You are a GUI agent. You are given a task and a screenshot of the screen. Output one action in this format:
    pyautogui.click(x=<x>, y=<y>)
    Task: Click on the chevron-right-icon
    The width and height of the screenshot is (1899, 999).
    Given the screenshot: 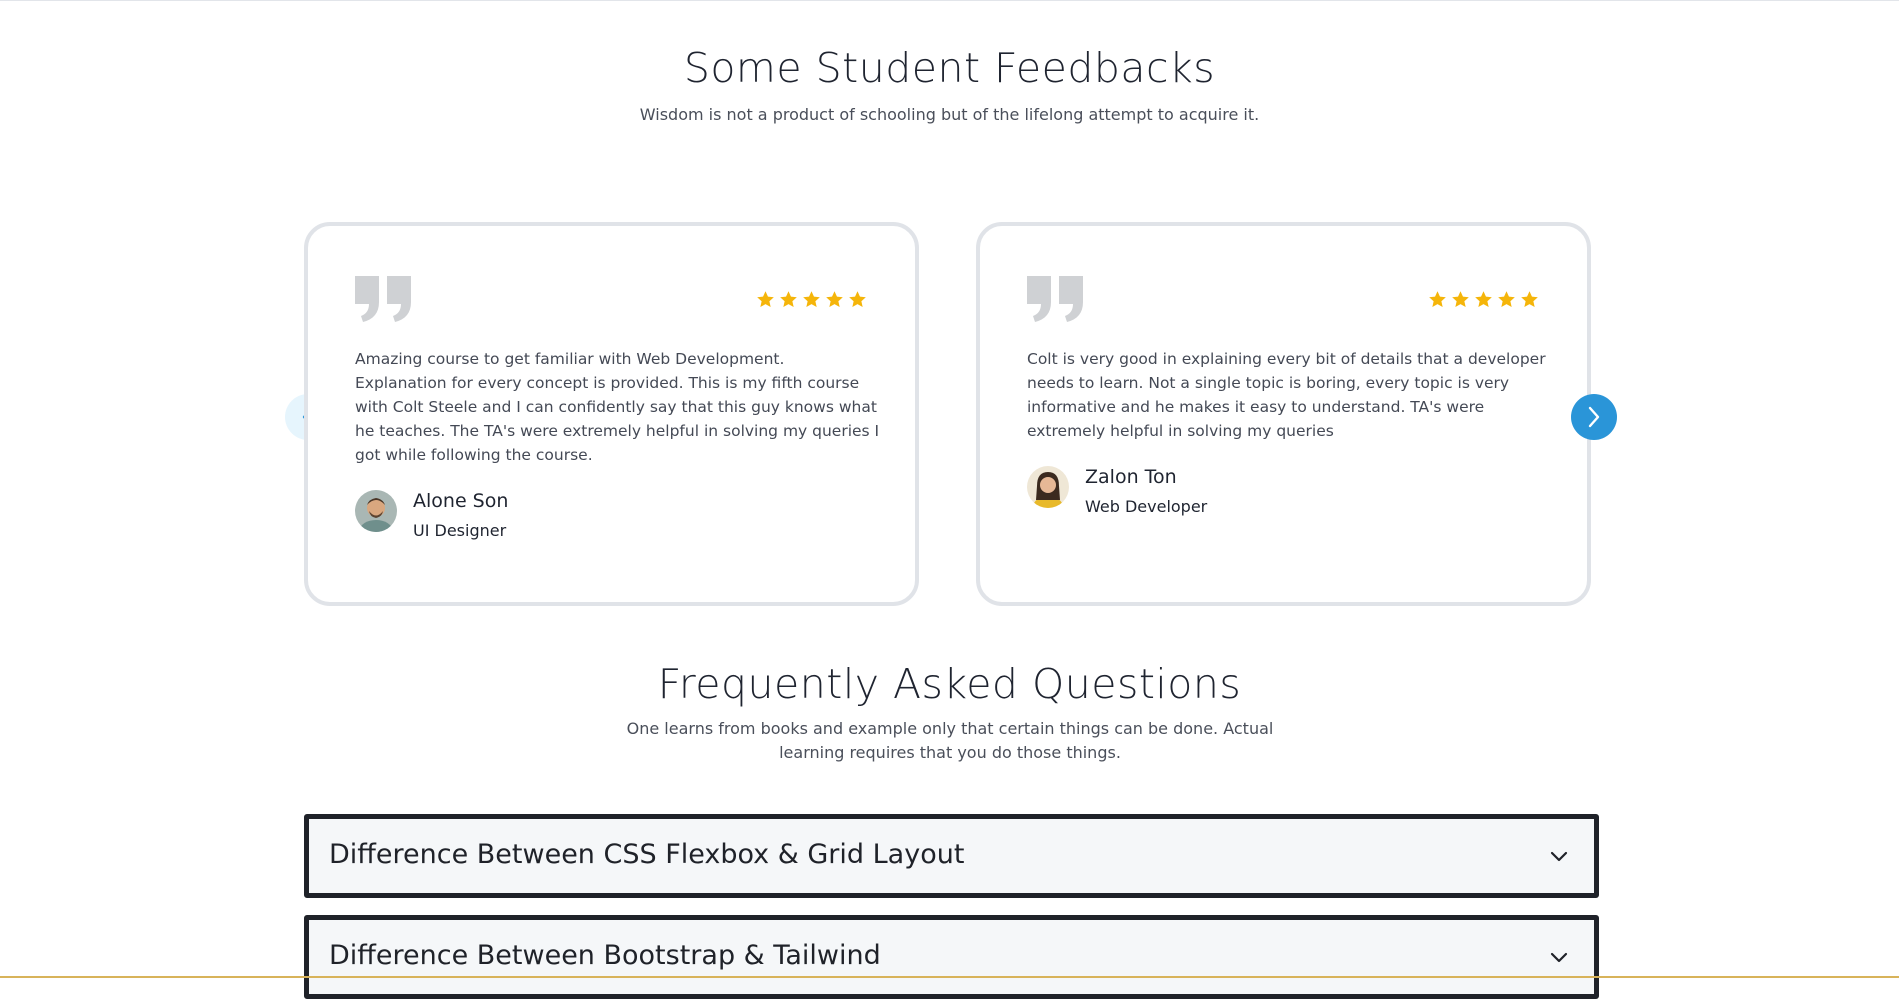 What is the action you would take?
    pyautogui.click(x=1594, y=417)
    